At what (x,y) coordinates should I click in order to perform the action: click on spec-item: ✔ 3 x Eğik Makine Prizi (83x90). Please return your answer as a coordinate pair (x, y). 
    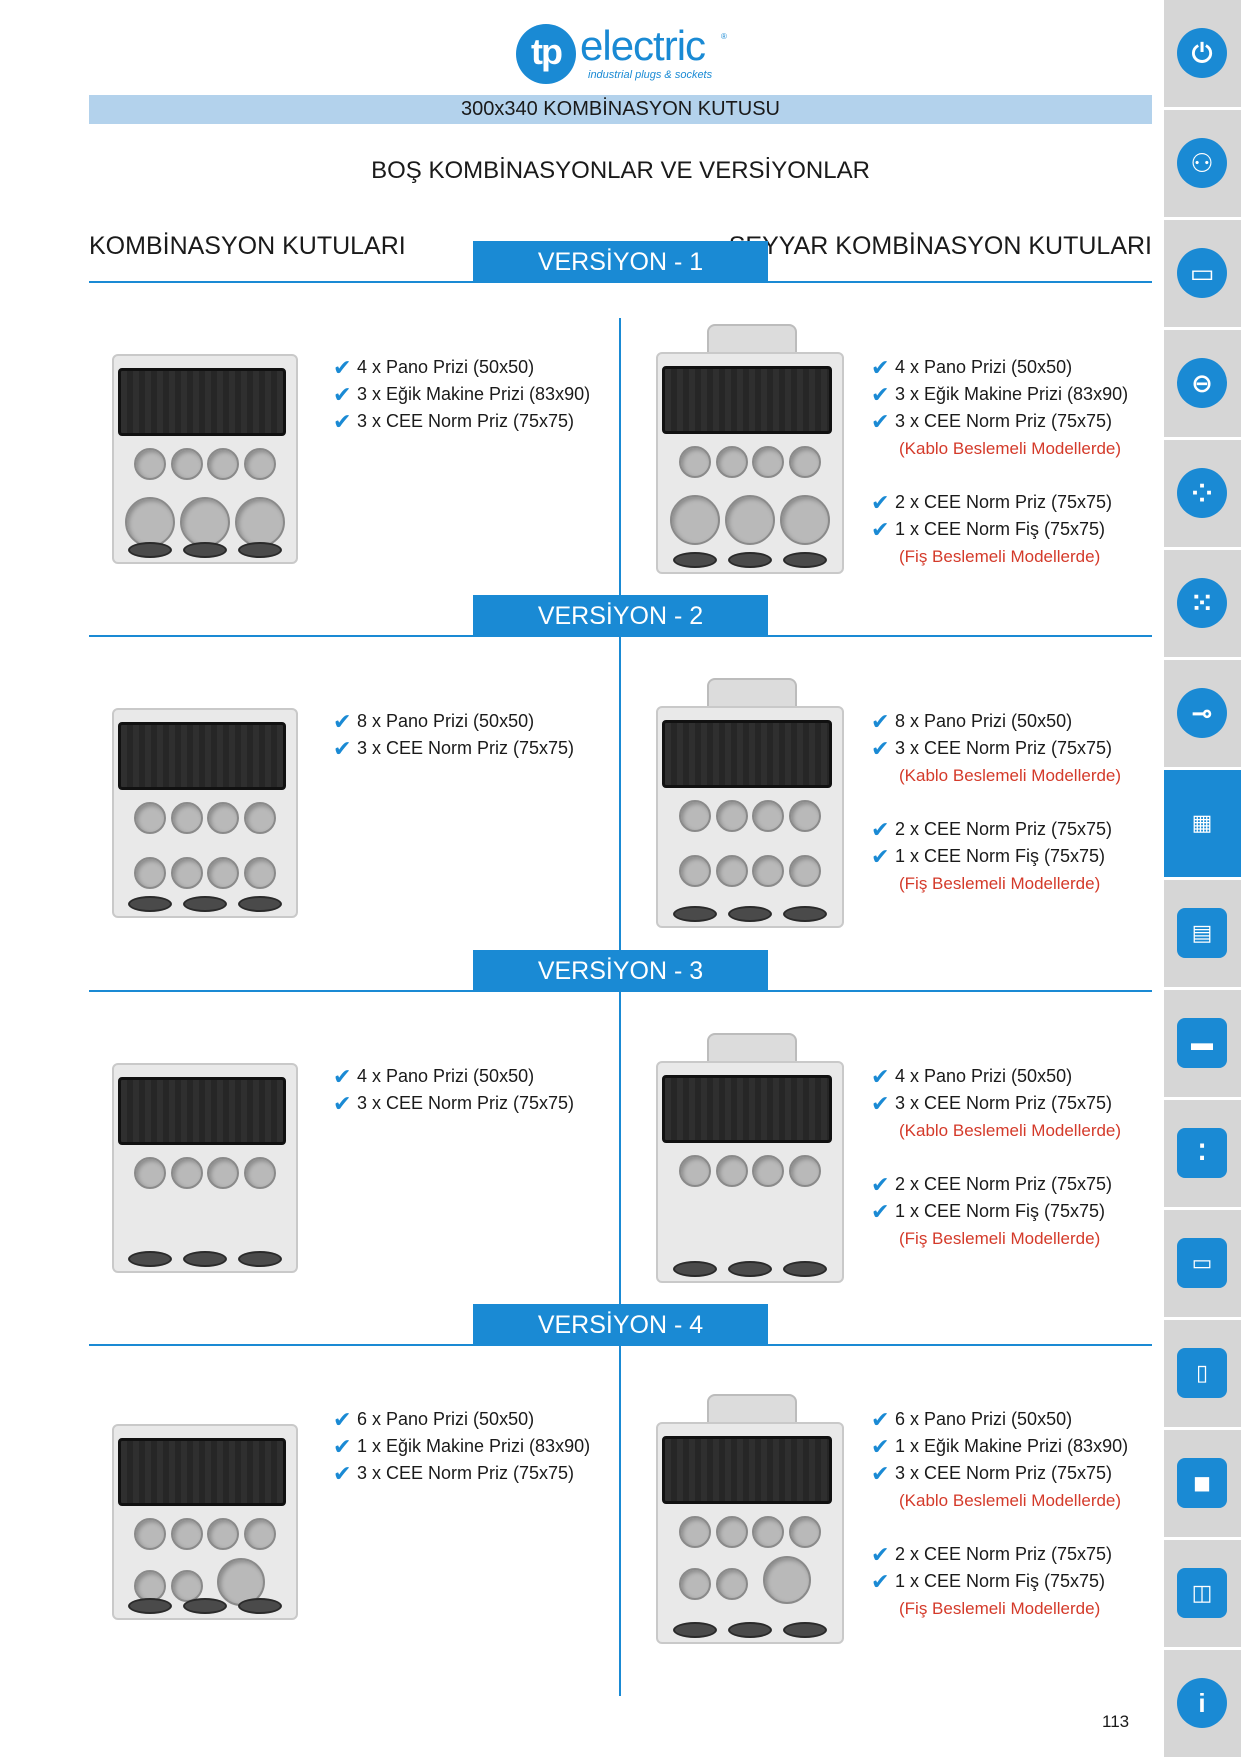
    Looking at the image, I should click on (999, 394).